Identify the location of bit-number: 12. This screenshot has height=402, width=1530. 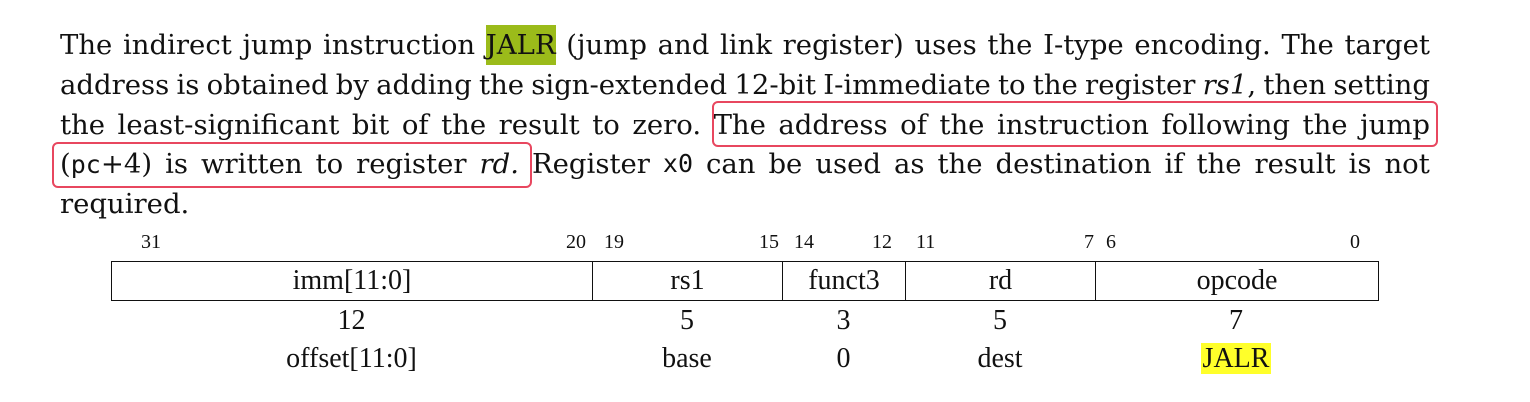
(882, 242).